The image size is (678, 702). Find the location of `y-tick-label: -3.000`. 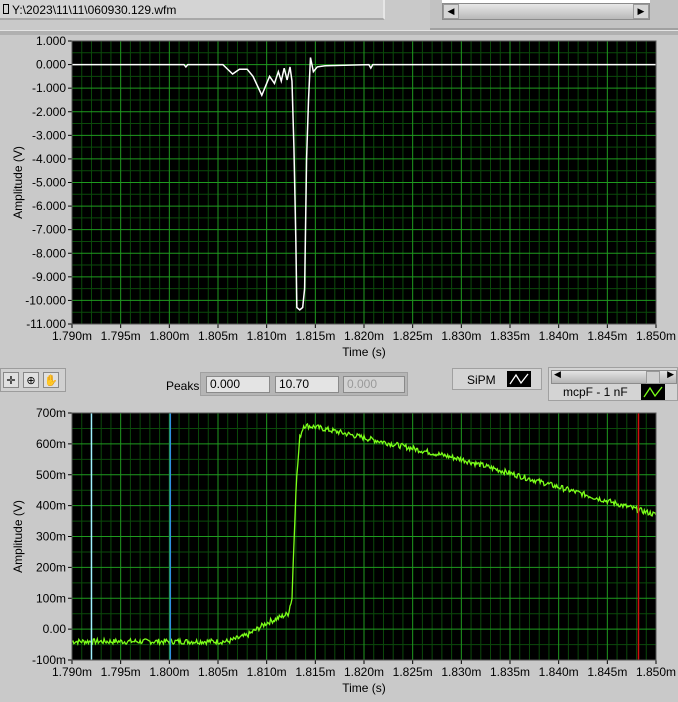

y-tick-label: -3.000 is located at coordinates (49, 135).